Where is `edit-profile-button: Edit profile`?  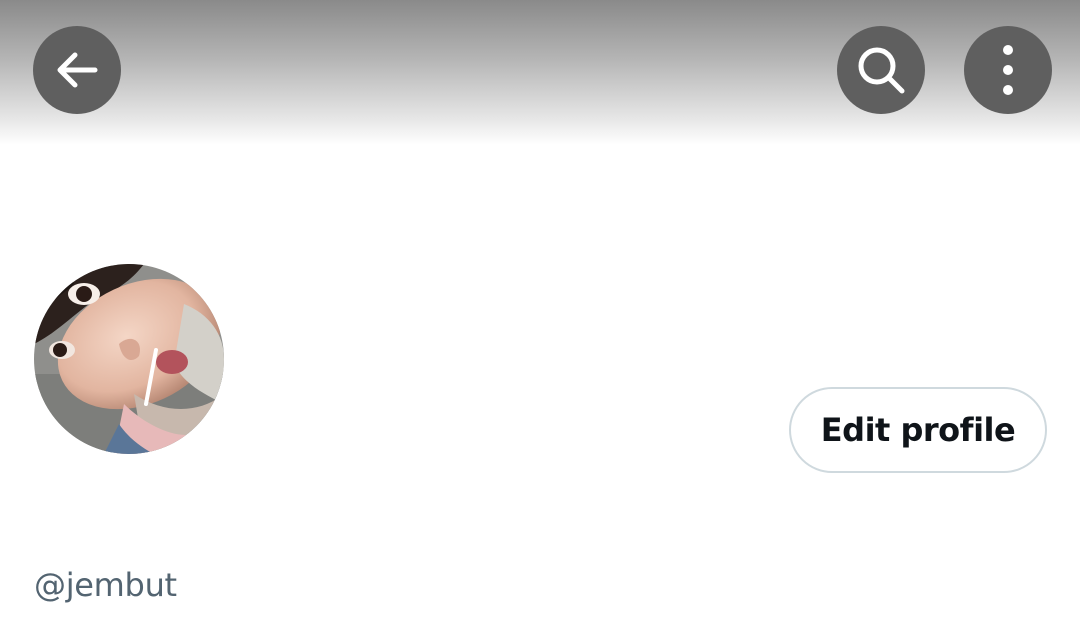
edit-profile-button: Edit profile is located at coordinates (918, 430).